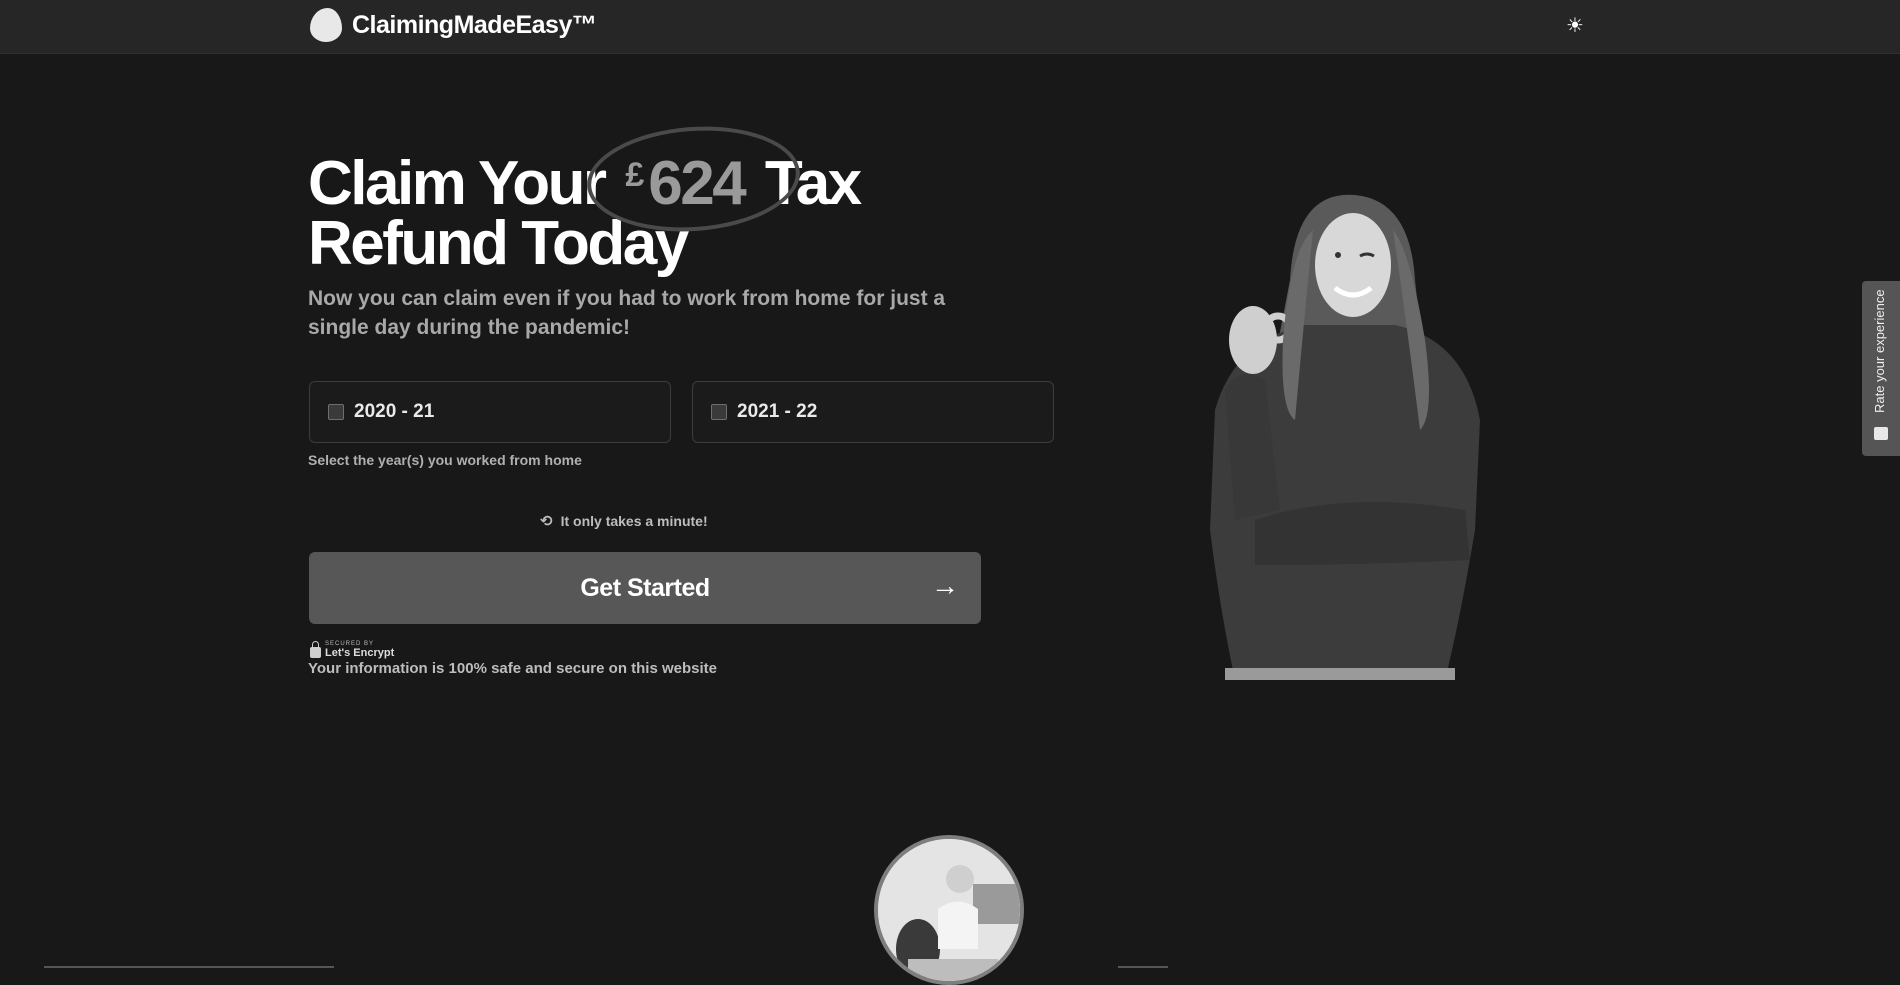 The width and height of the screenshot is (1900, 985). I want to click on hero-title: Claim Your £624 Tax Refund Today, so click(585, 198).